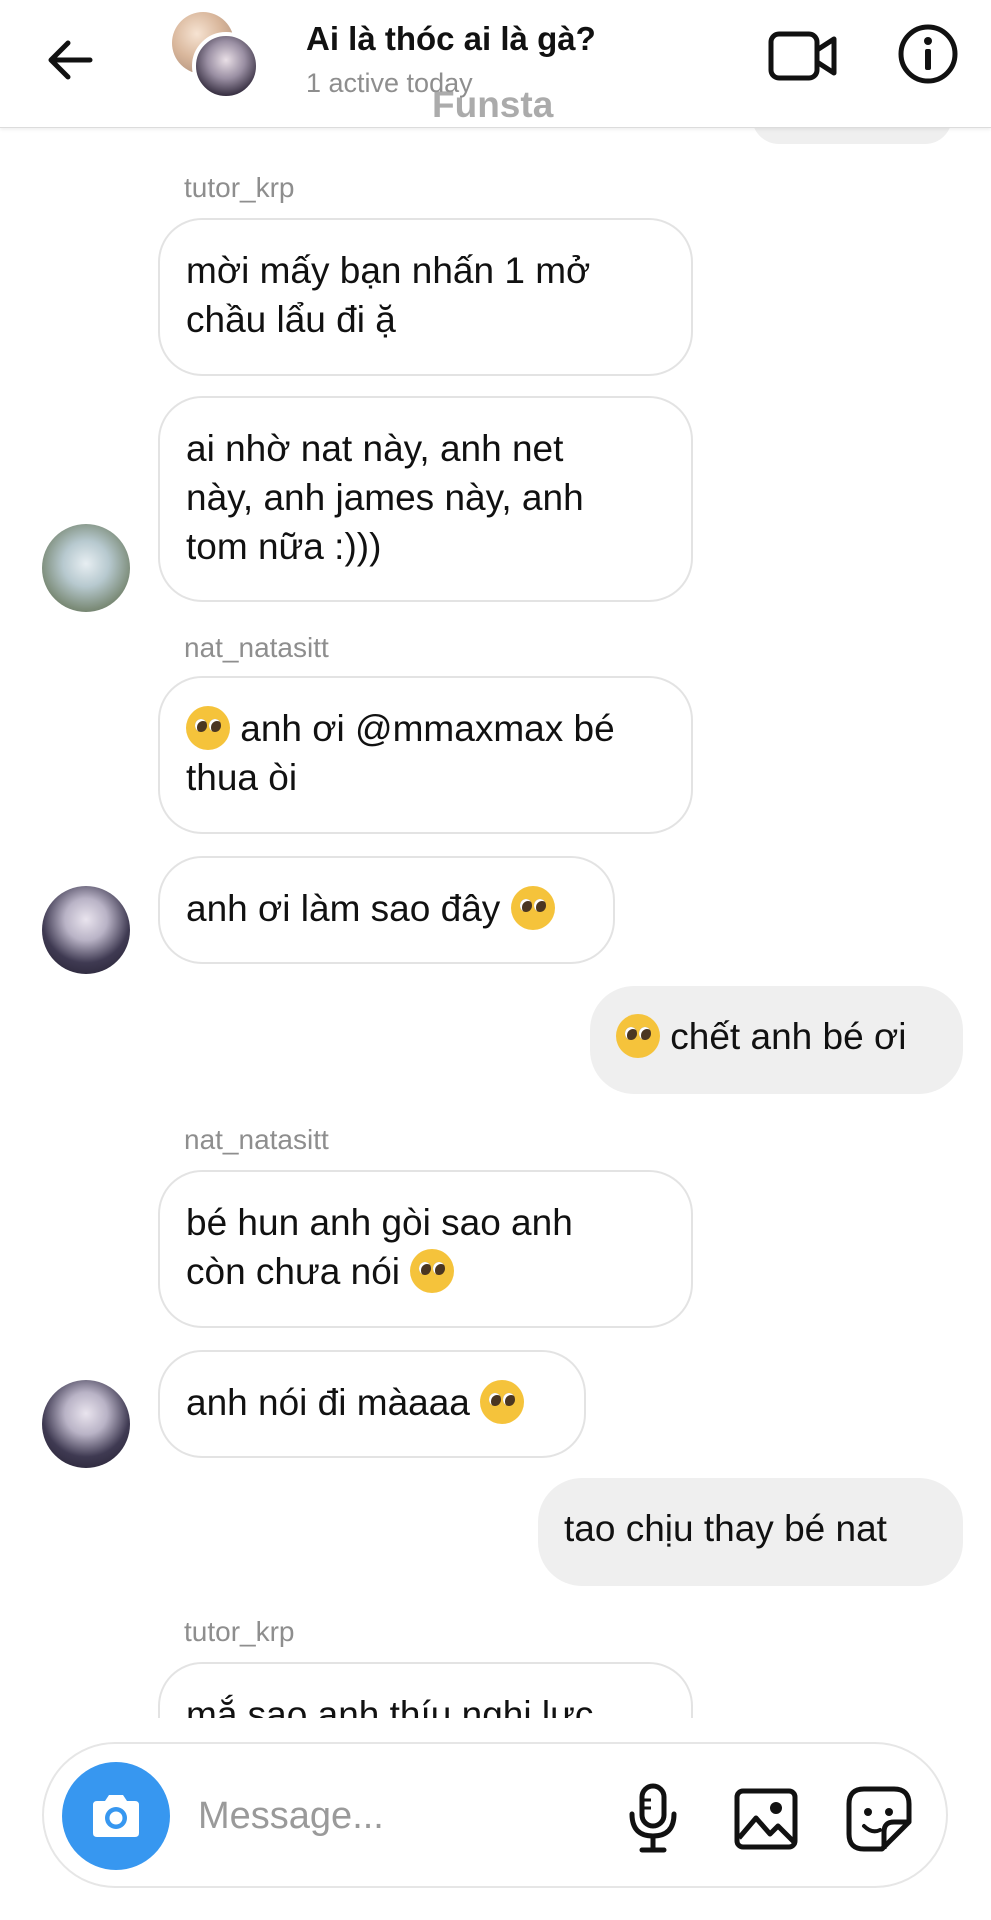 This screenshot has width=991, height=1920. What do you see at coordinates (638, 1036) in the screenshot?
I see `smiling-face-with-tear-emoji` at bounding box center [638, 1036].